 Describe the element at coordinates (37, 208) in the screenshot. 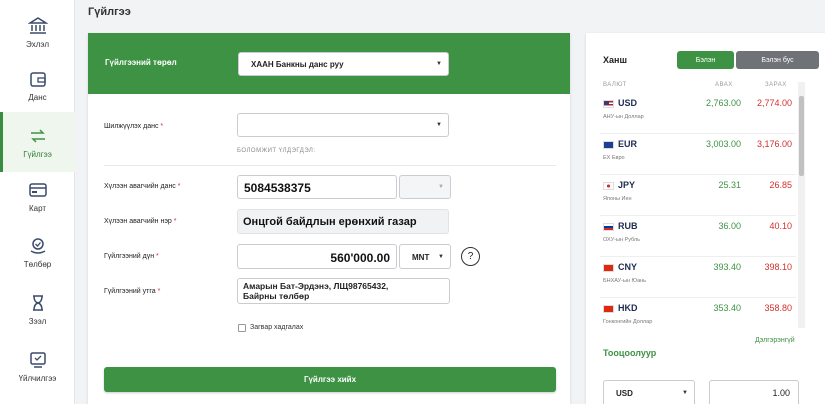

I see `sidebar-item-label: Карт` at that location.